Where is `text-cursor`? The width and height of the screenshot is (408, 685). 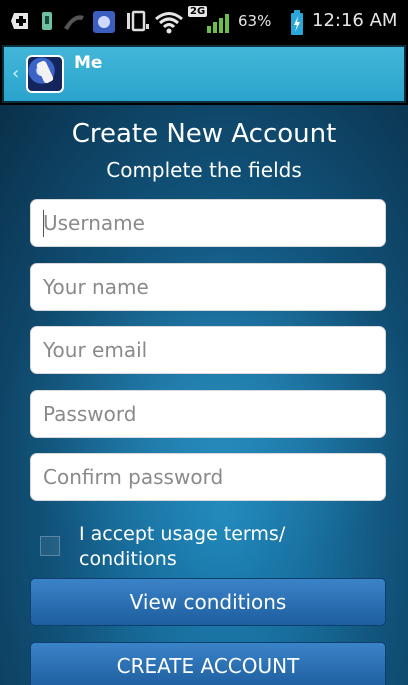
text-cursor is located at coordinates (43, 223).